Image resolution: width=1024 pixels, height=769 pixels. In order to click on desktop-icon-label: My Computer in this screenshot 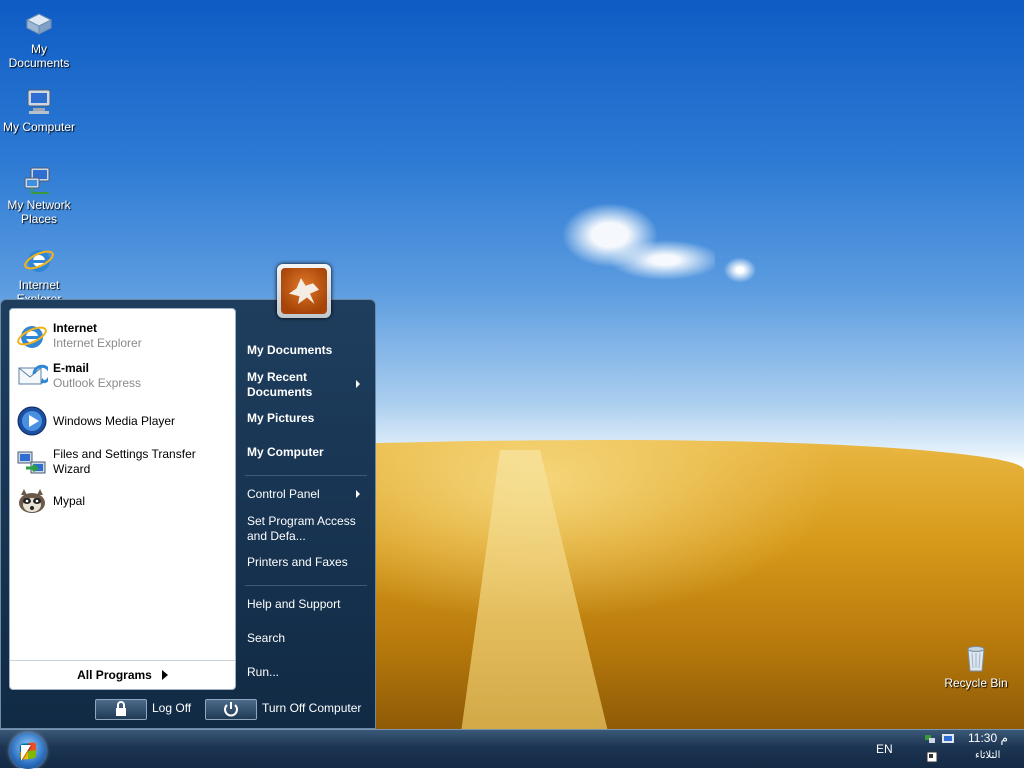, I will do `click(39, 127)`.